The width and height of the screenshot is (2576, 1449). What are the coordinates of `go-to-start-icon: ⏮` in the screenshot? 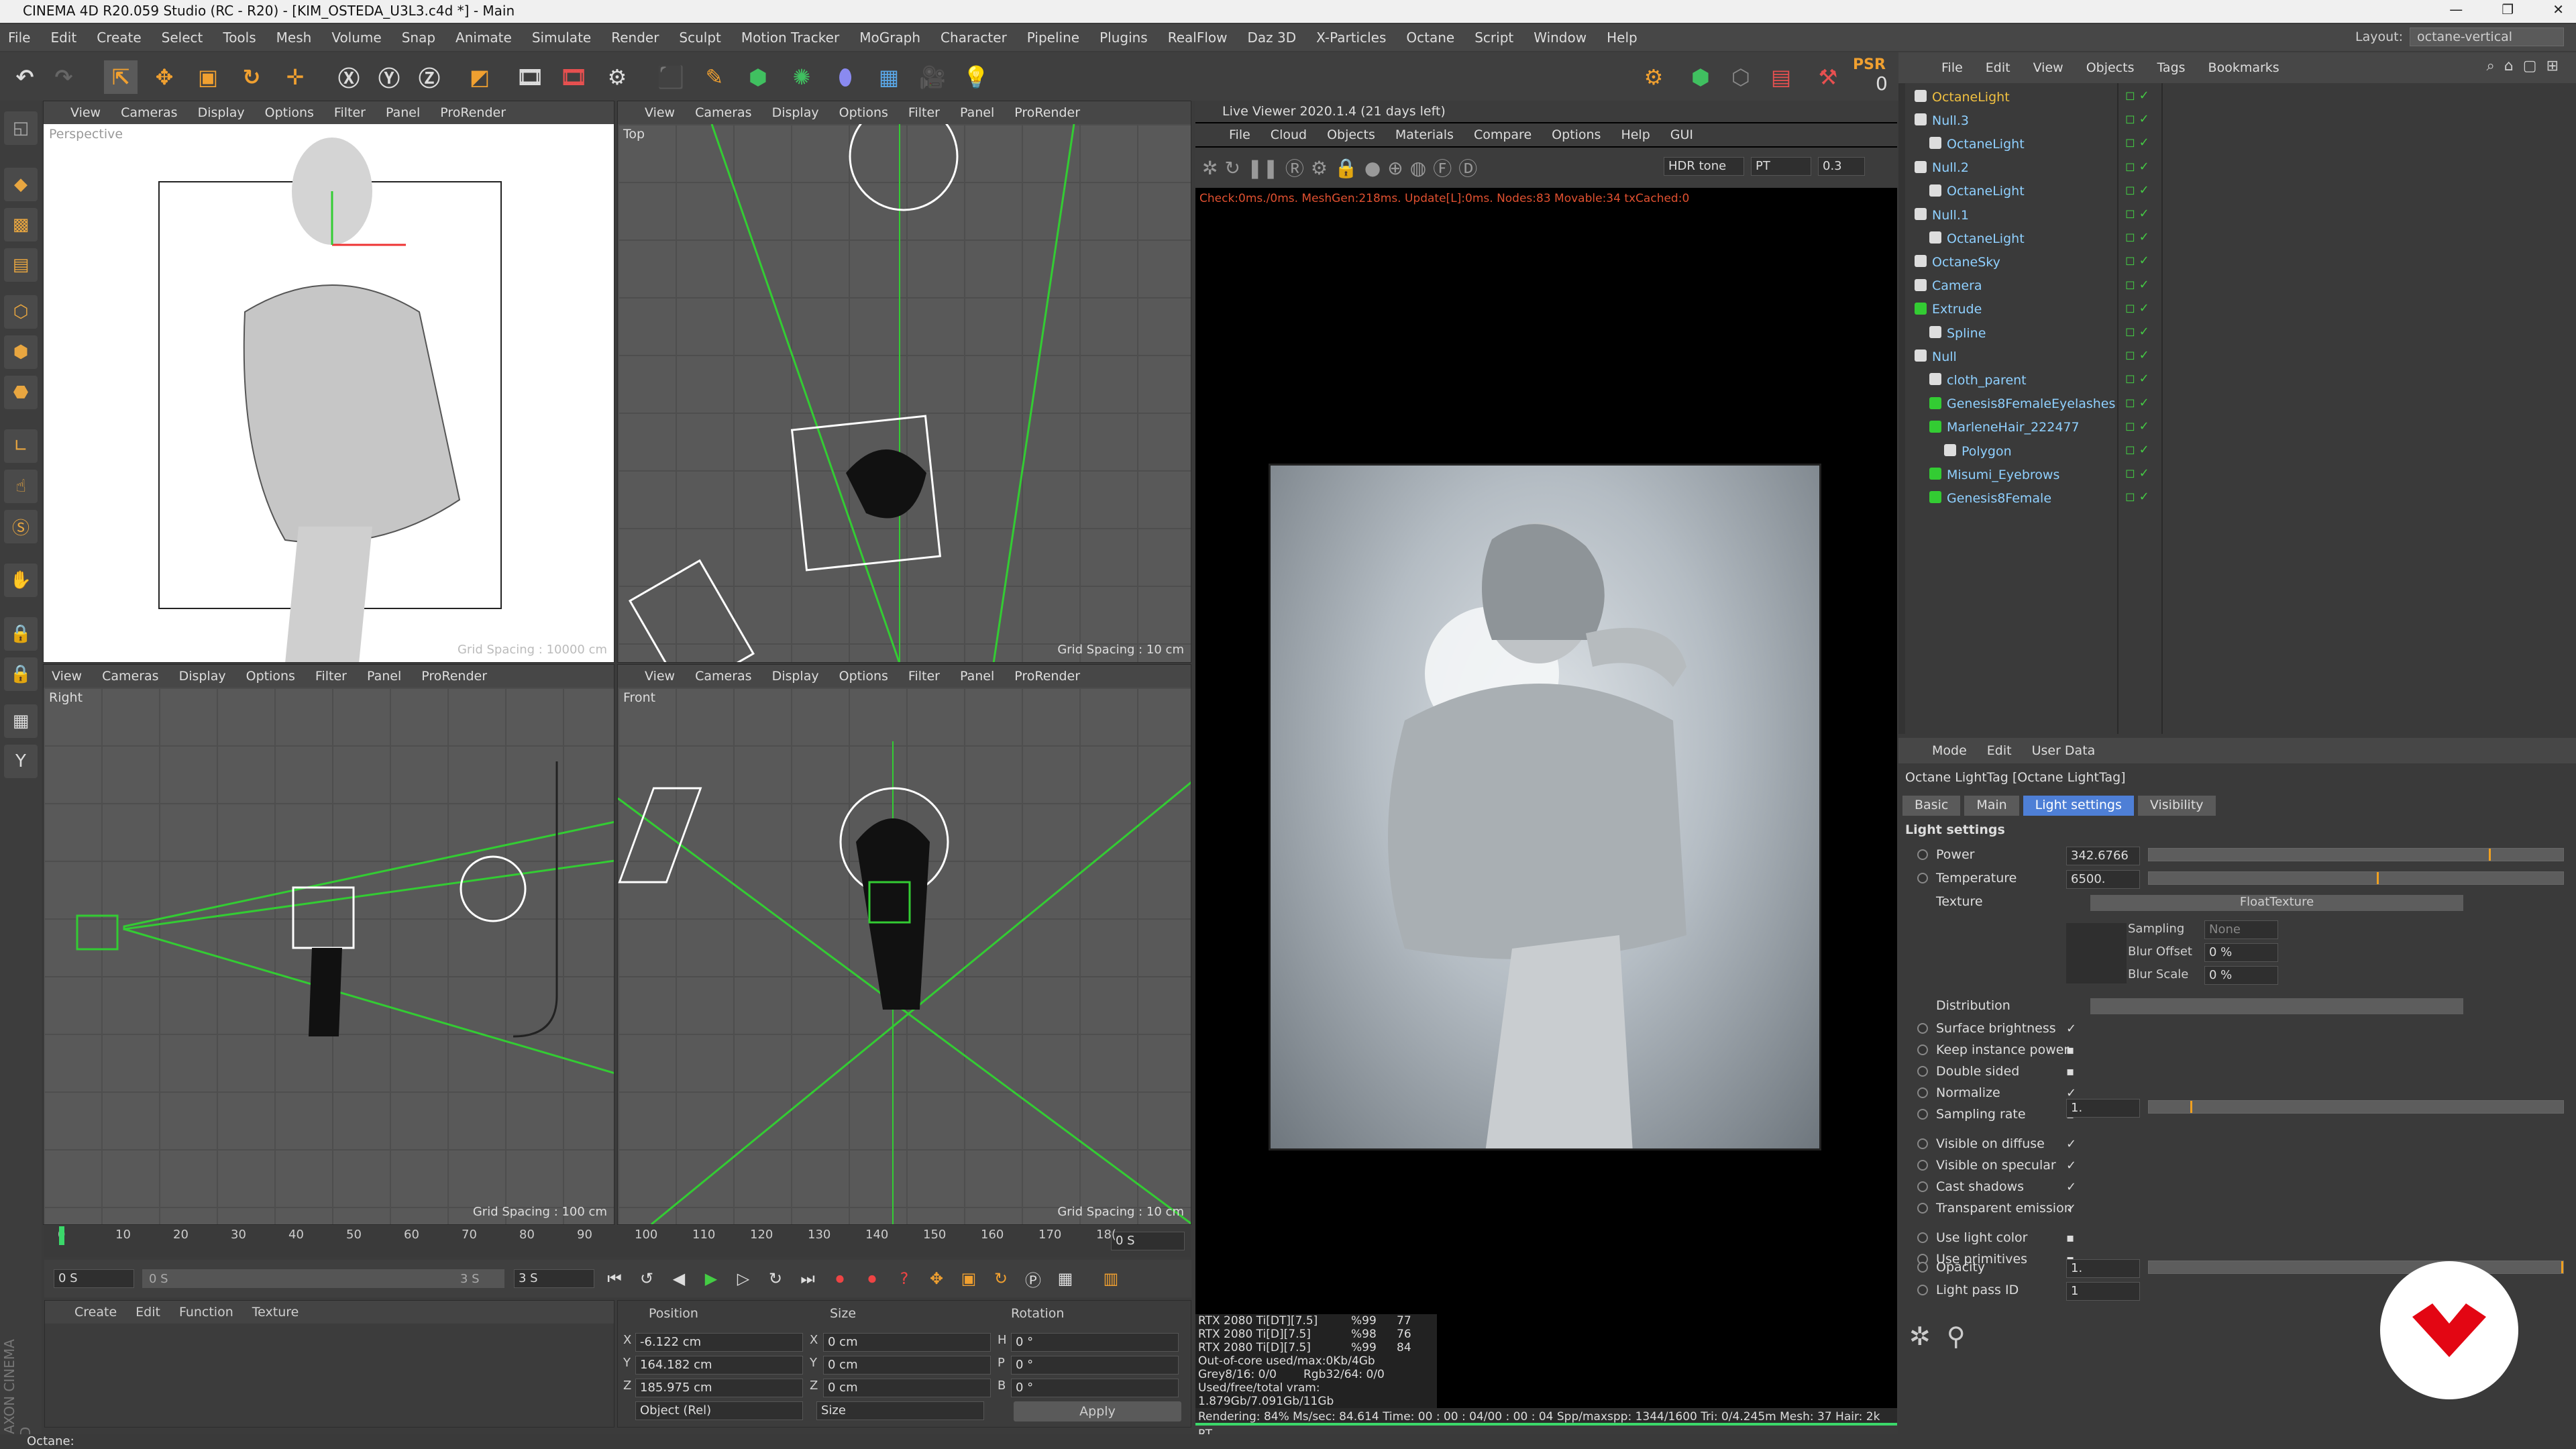 It's located at (614, 1278).